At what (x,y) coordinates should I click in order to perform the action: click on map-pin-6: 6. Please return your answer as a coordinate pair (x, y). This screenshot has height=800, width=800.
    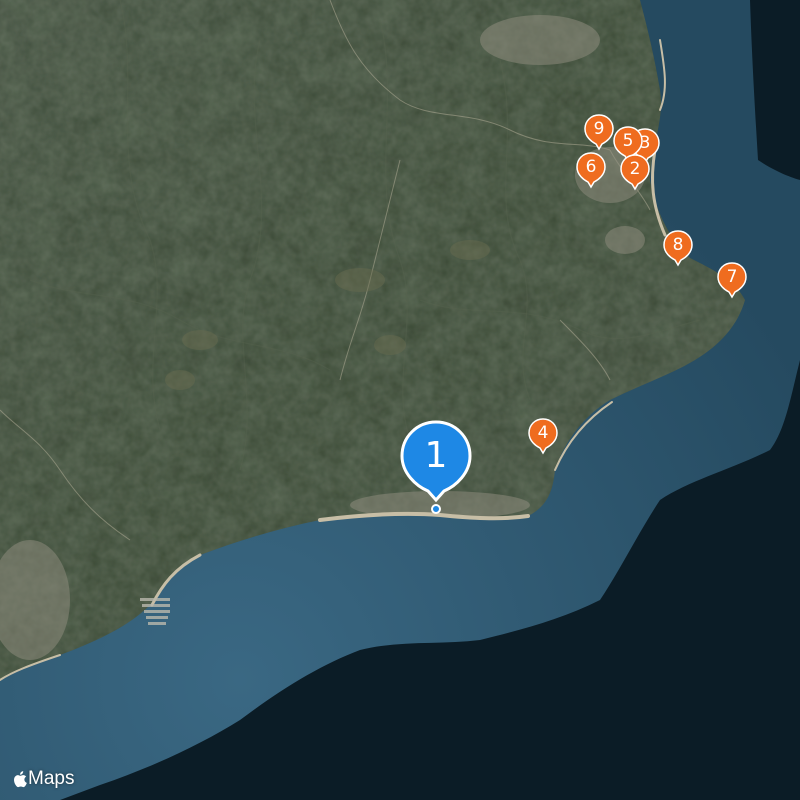
    Looking at the image, I should click on (591, 172).